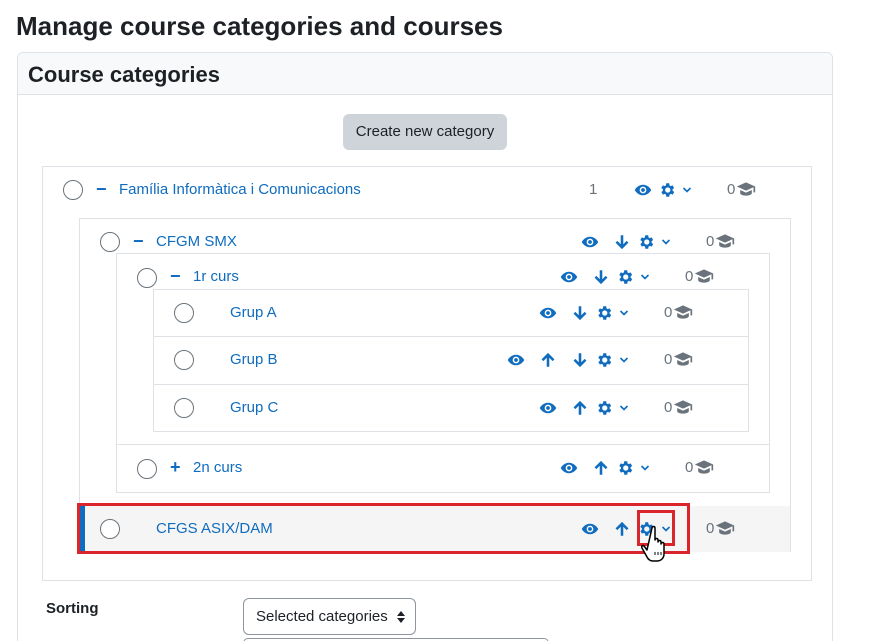 Image resolution: width=873 pixels, height=641 pixels. Describe the element at coordinates (72, 608) in the screenshot. I see `sorting-label: Sorting` at that location.